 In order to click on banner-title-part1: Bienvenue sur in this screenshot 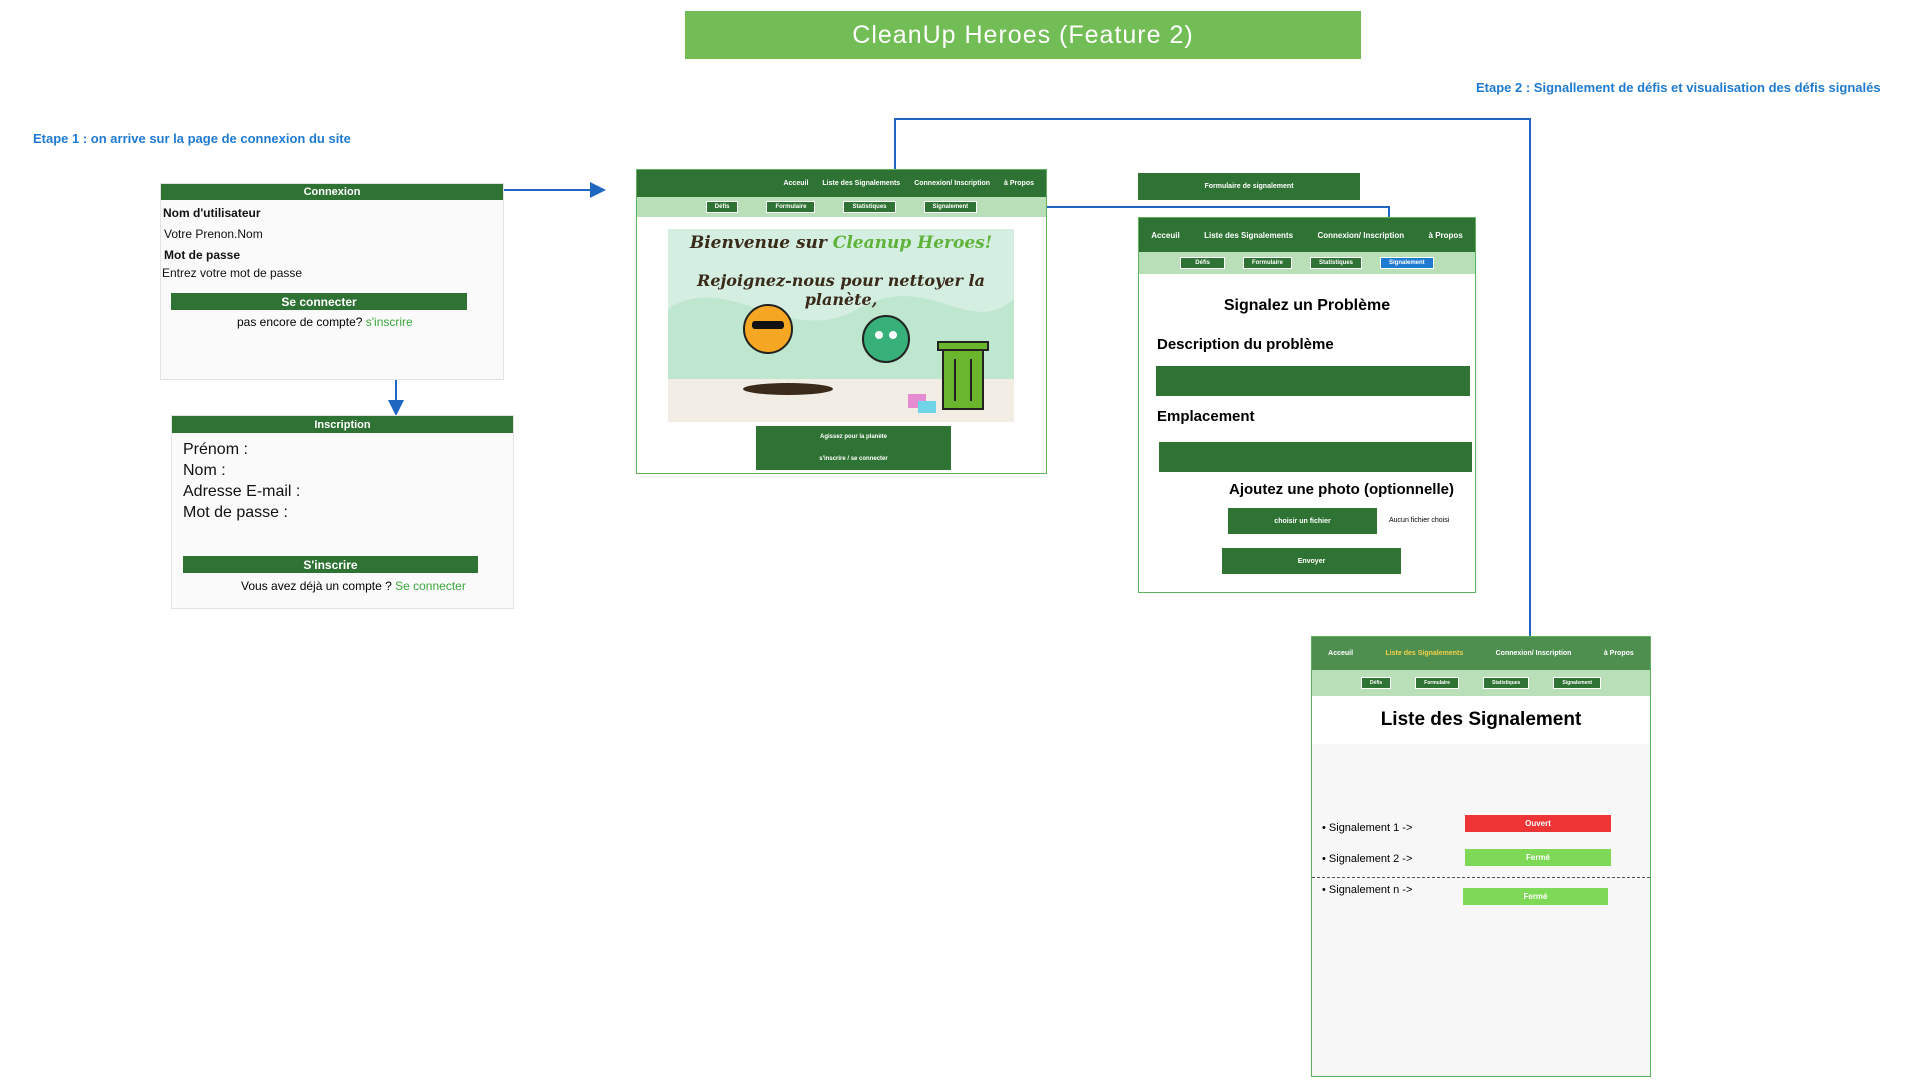, I will do `click(758, 243)`.